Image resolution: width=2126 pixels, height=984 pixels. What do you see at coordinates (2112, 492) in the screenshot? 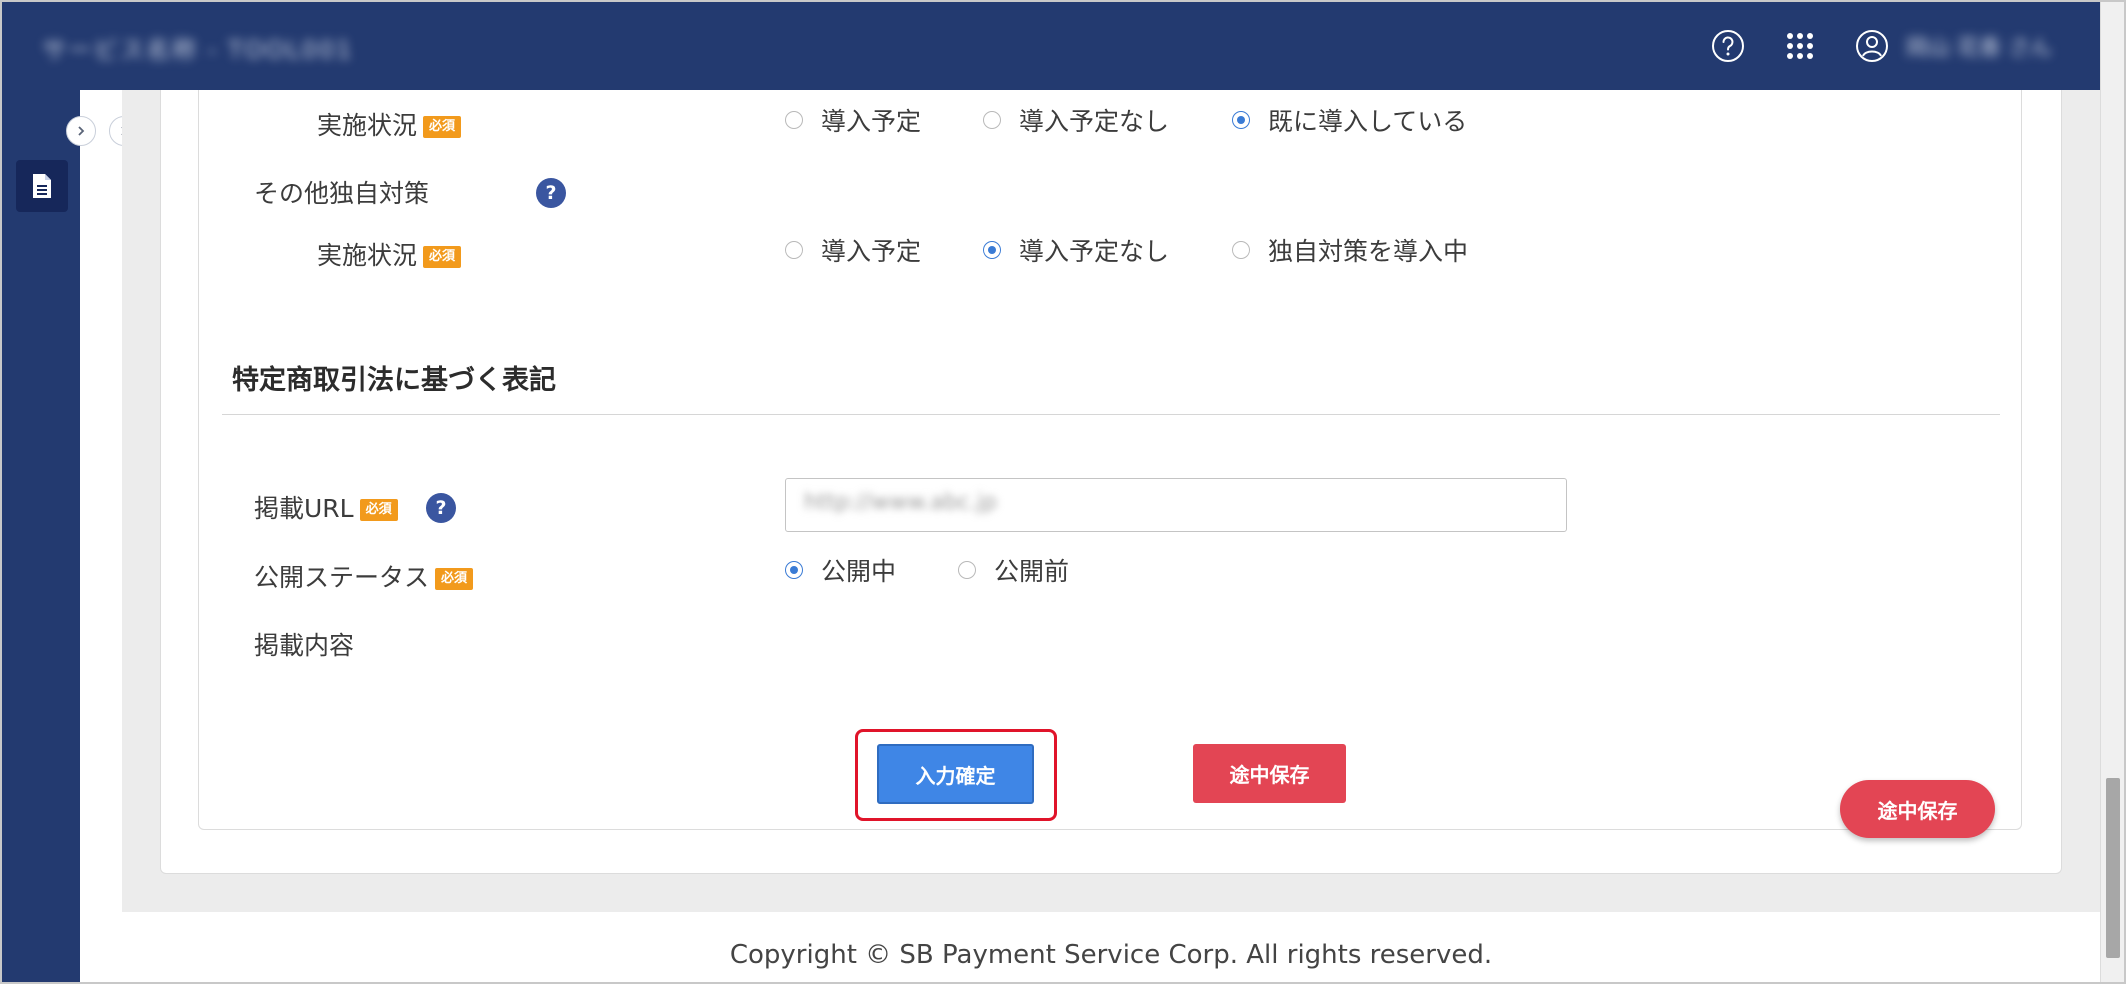
I see `vertical-scrollbar` at bounding box center [2112, 492].